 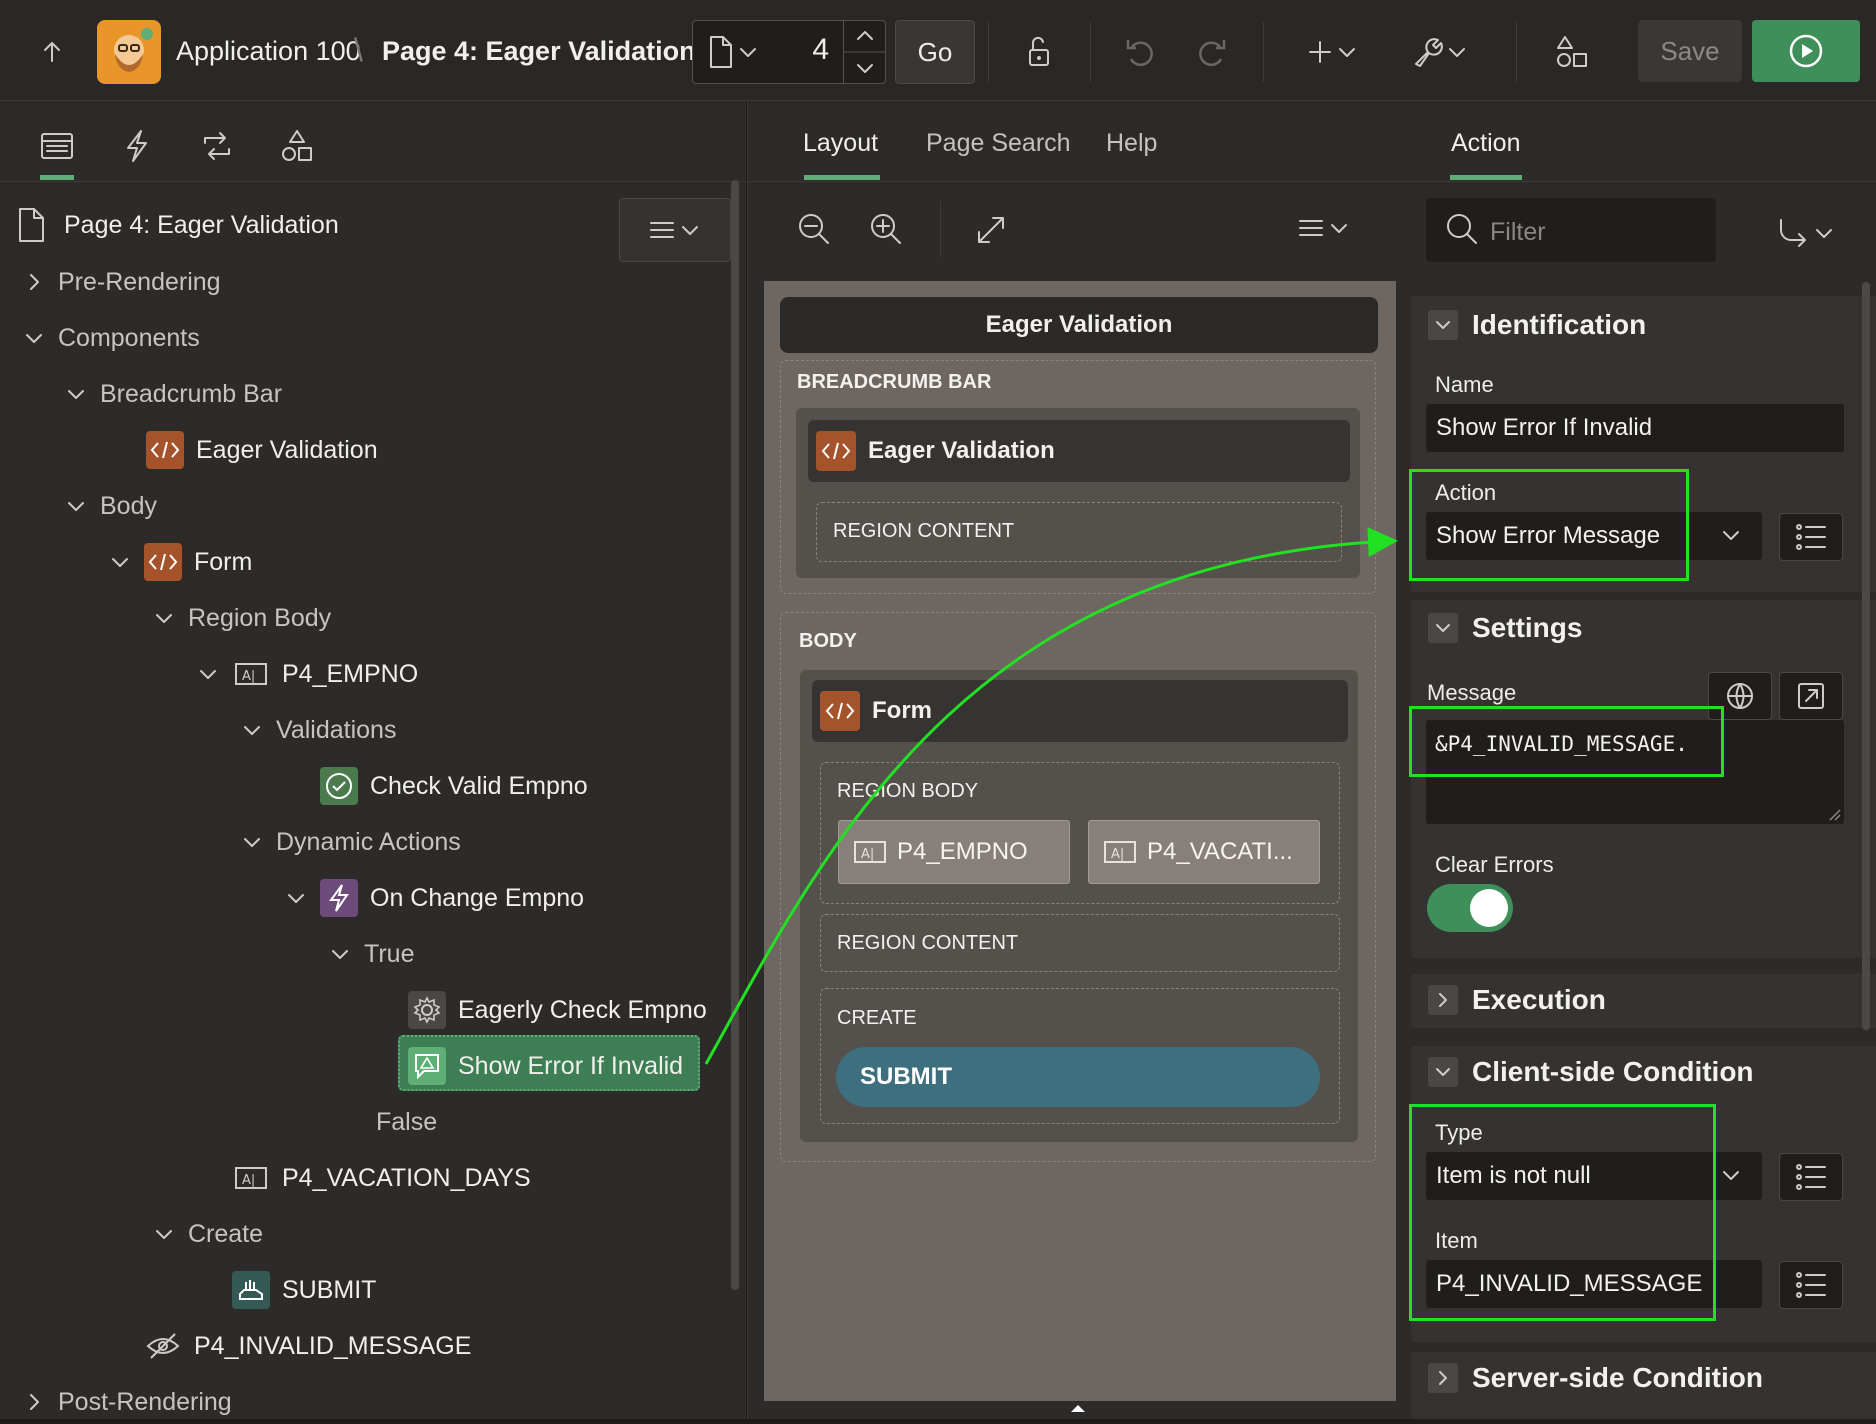 I want to click on utilities-wrench-icon, so click(x=1442, y=52).